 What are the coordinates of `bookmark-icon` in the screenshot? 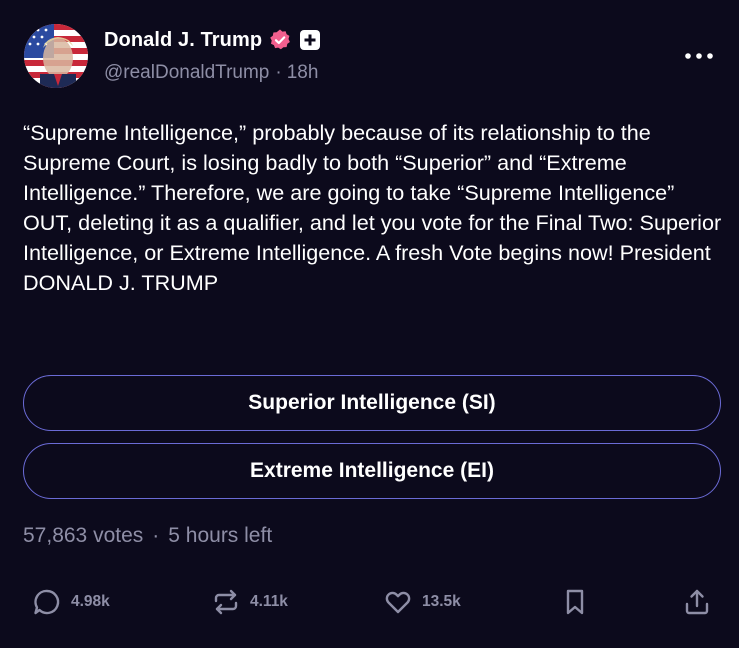 It's located at (575, 602).